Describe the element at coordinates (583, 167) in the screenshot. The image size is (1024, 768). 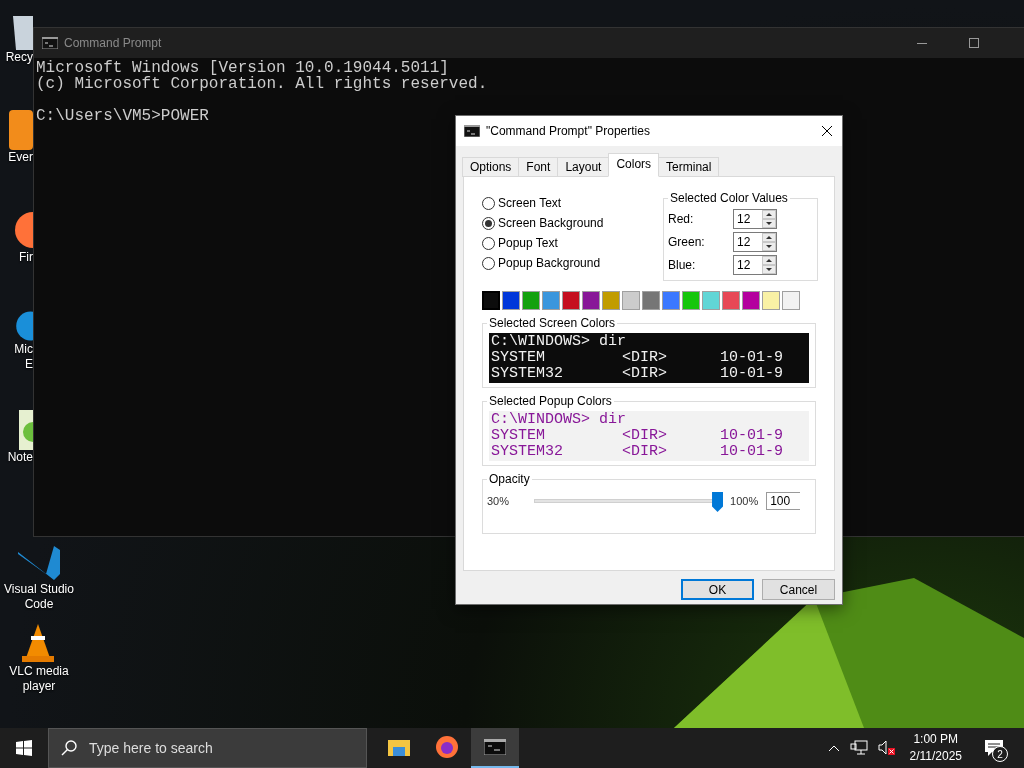
I see `tab: Layout` at that location.